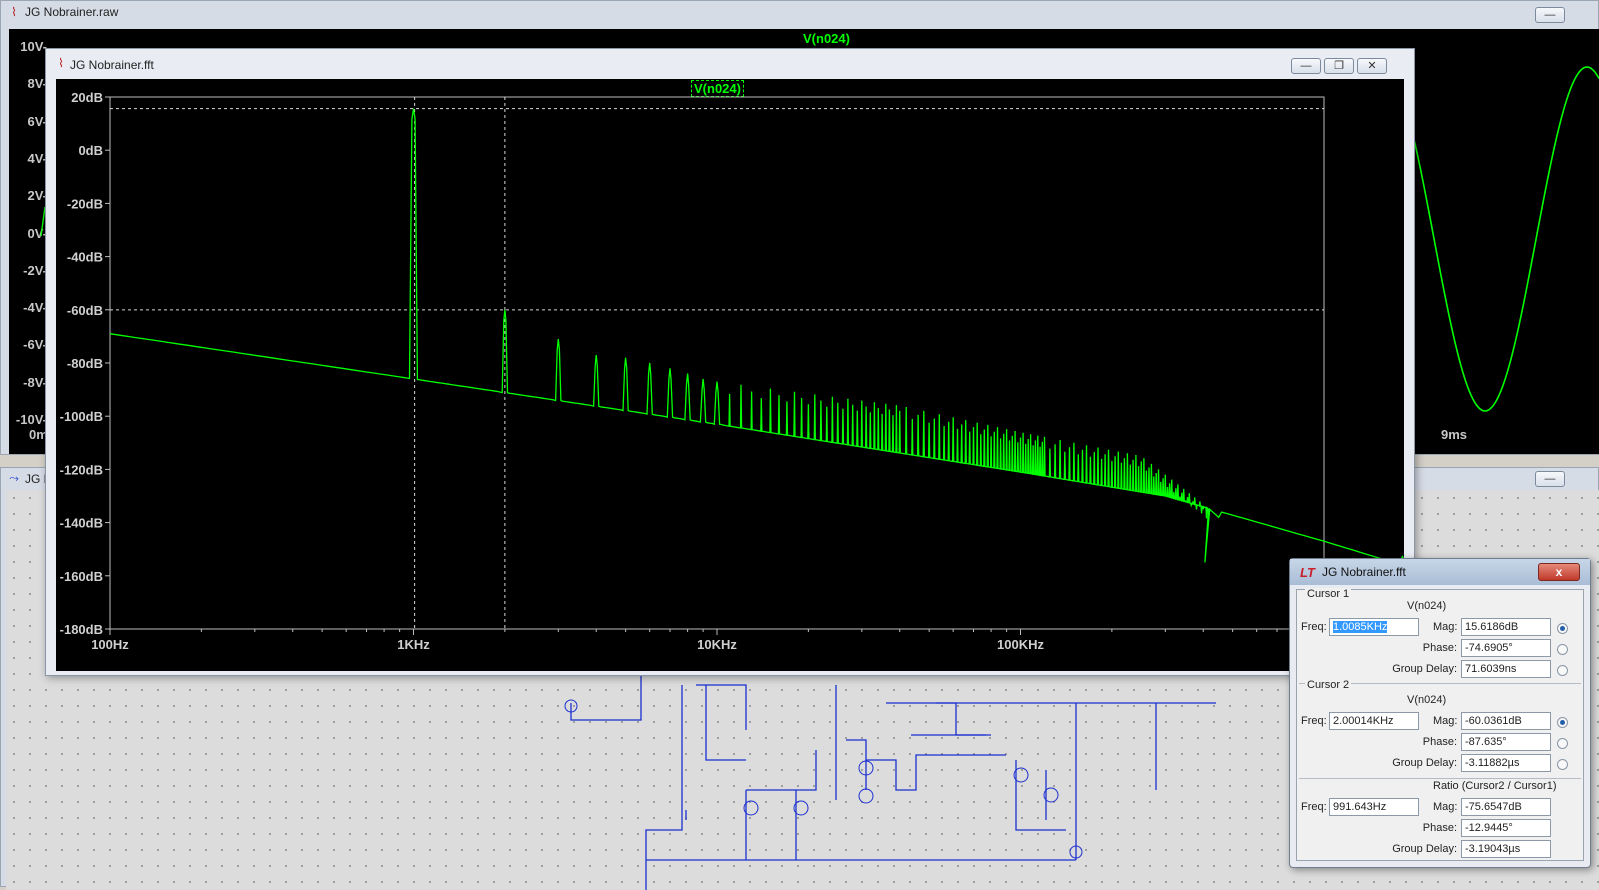  What do you see at coordinates (1550, 15) in the screenshot?
I see `raw-minimize-button: —` at bounding box center [1550, 15].